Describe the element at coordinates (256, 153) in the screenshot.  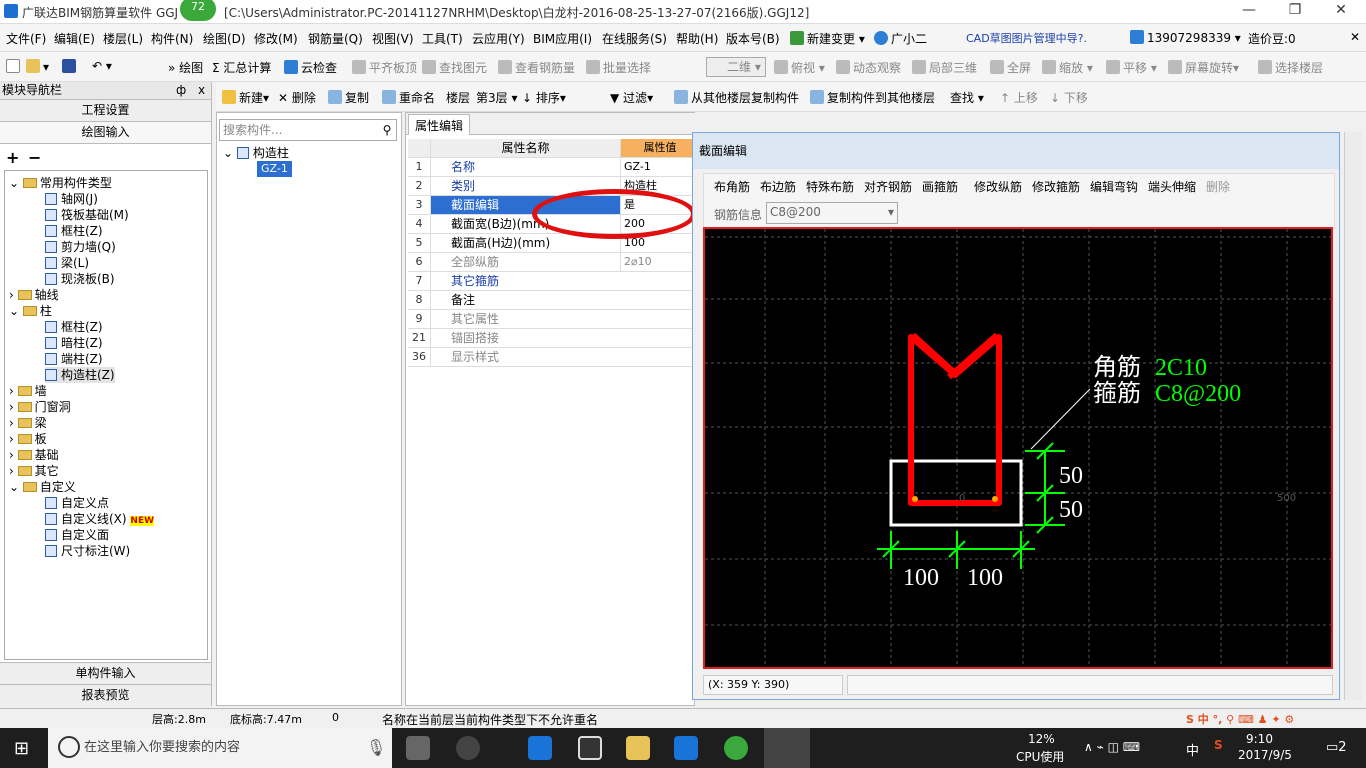
I see `list-root: ⌄ 构造柱` at that location.